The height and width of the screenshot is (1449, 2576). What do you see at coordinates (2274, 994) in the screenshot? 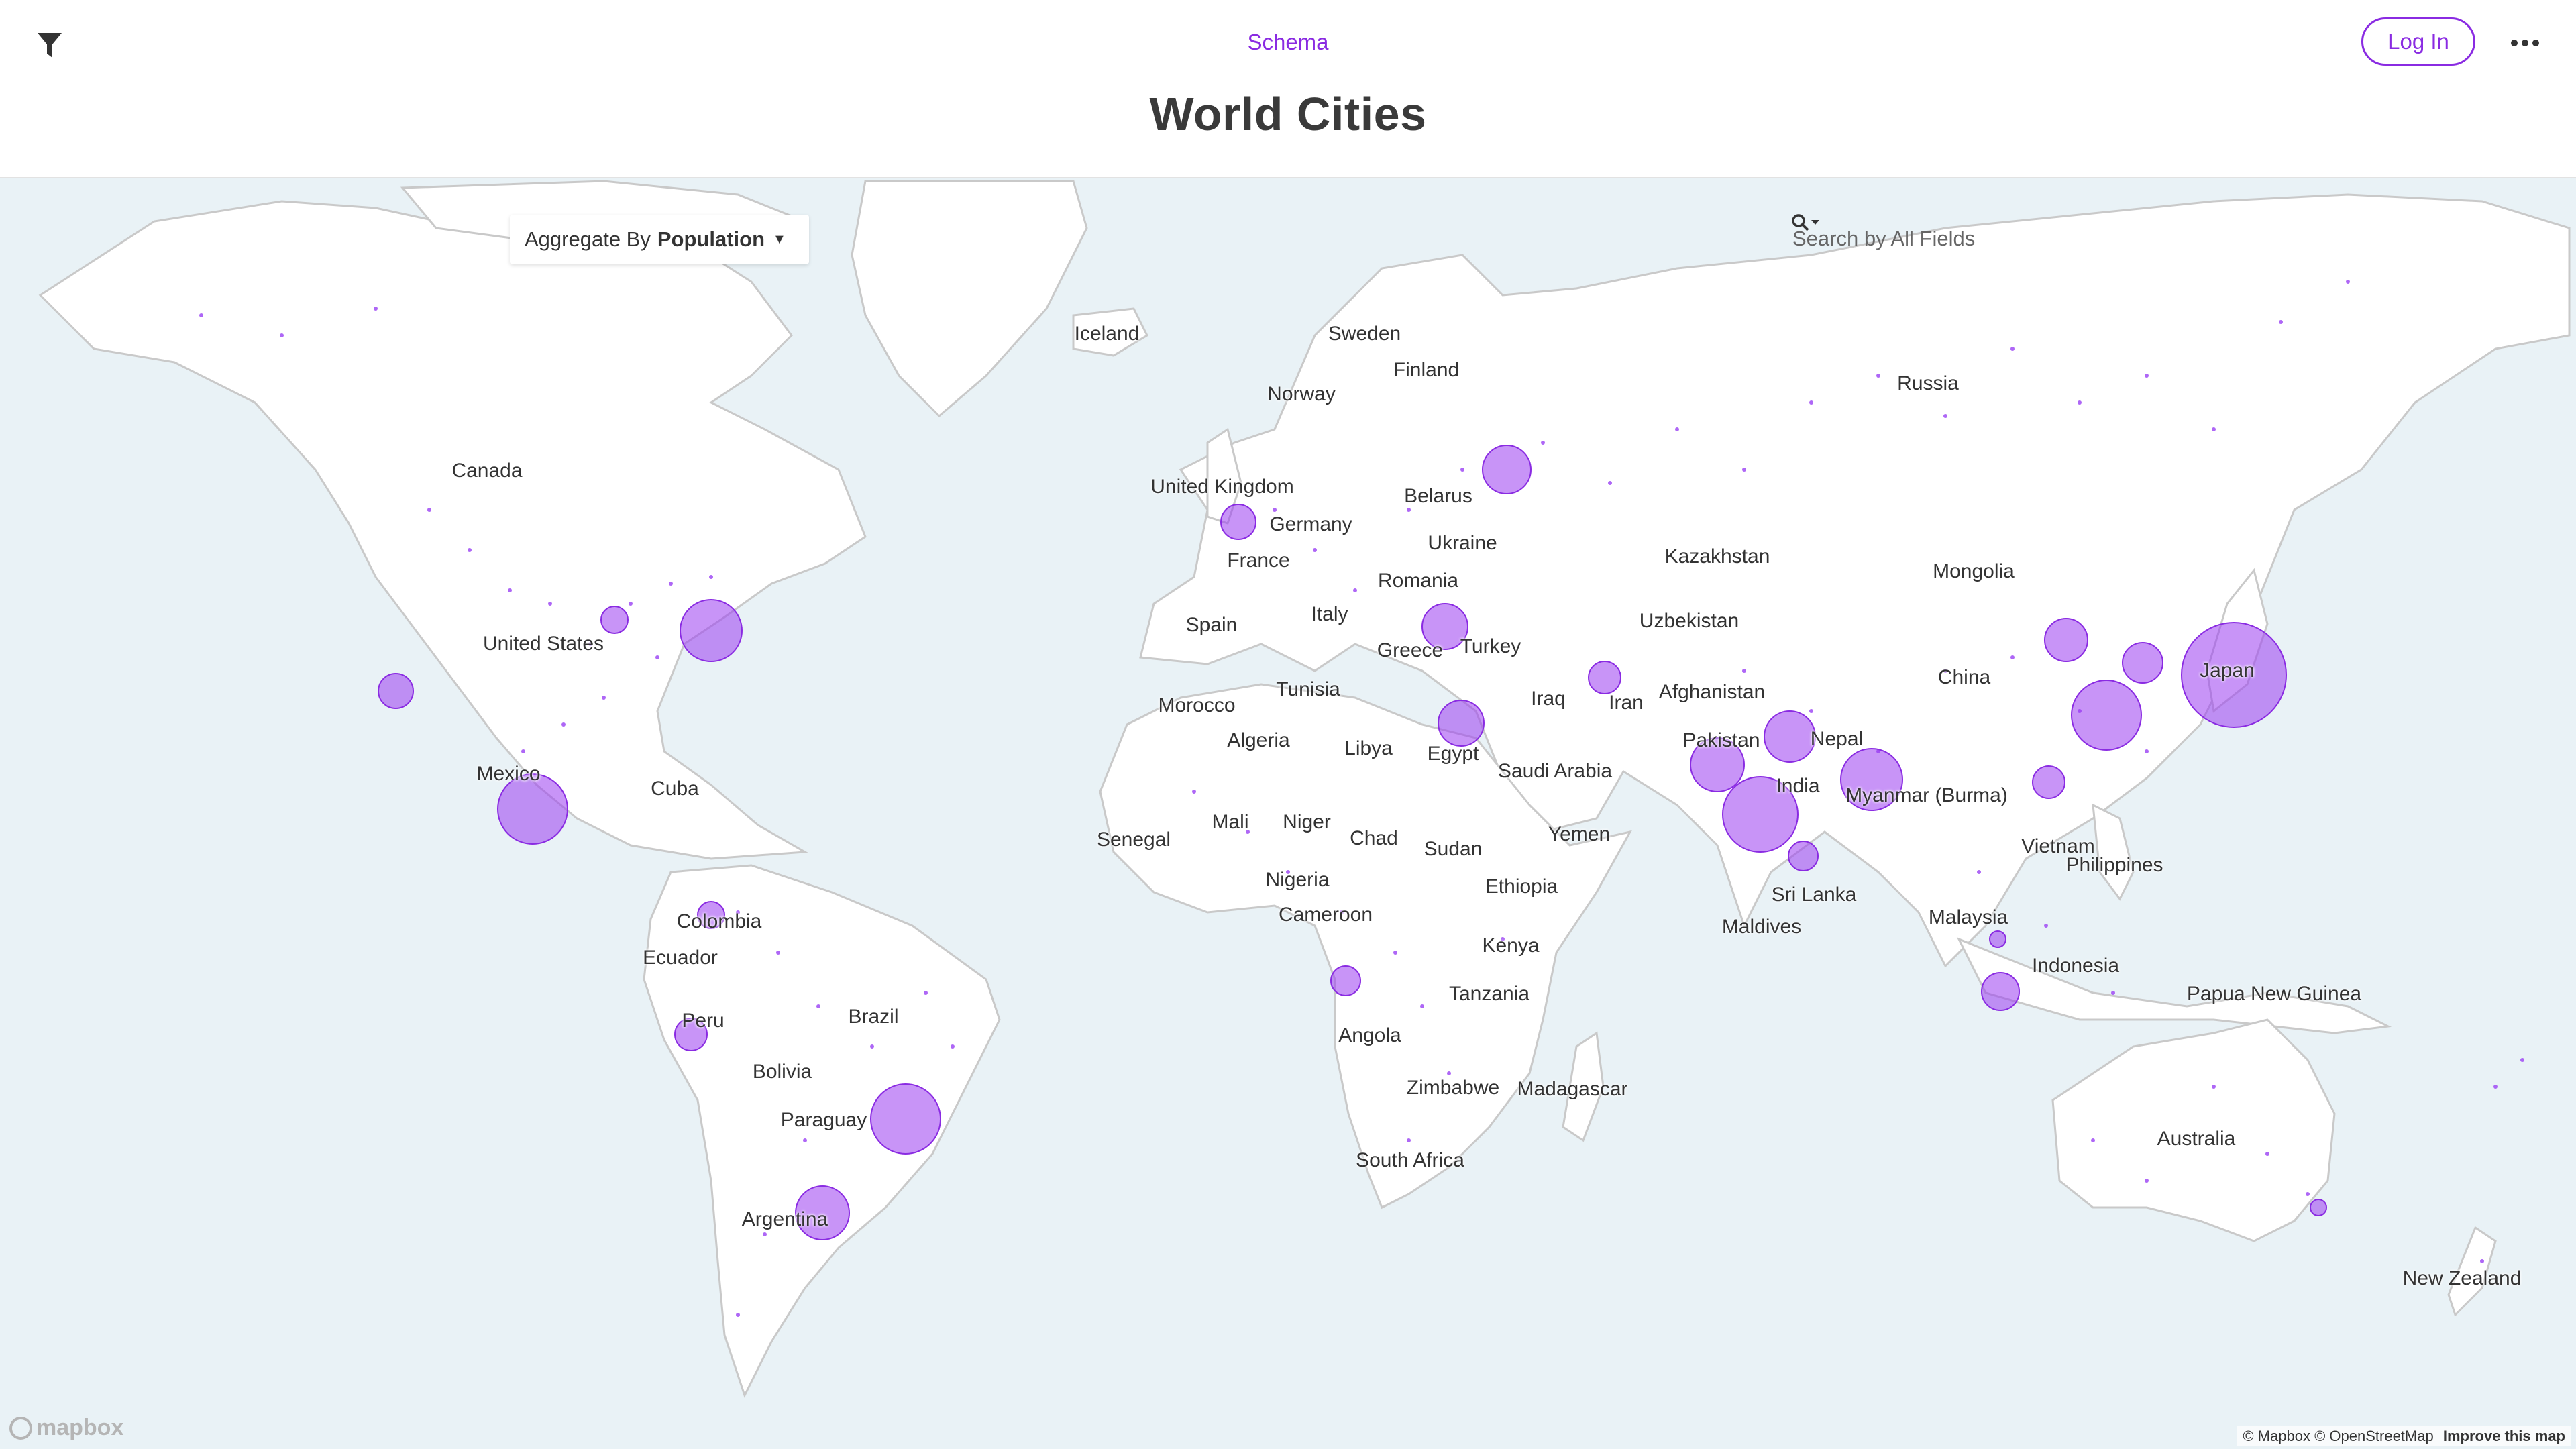
I see `map-label: Papua New Guinea` at bounding box center [2274, 994].